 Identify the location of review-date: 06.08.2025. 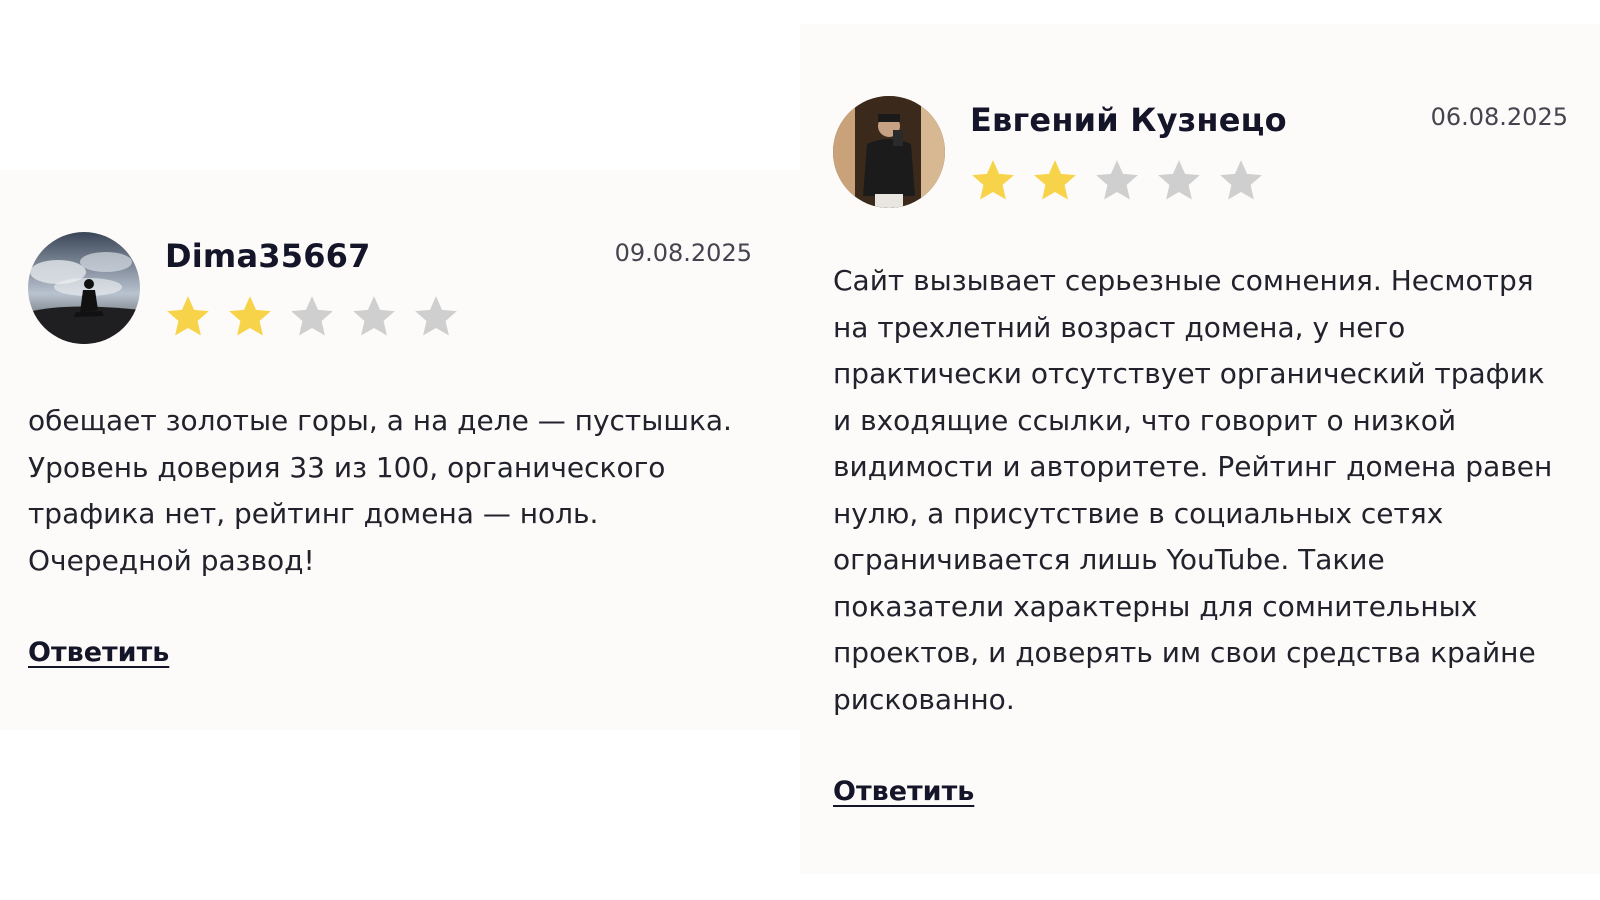
(1499, 117).